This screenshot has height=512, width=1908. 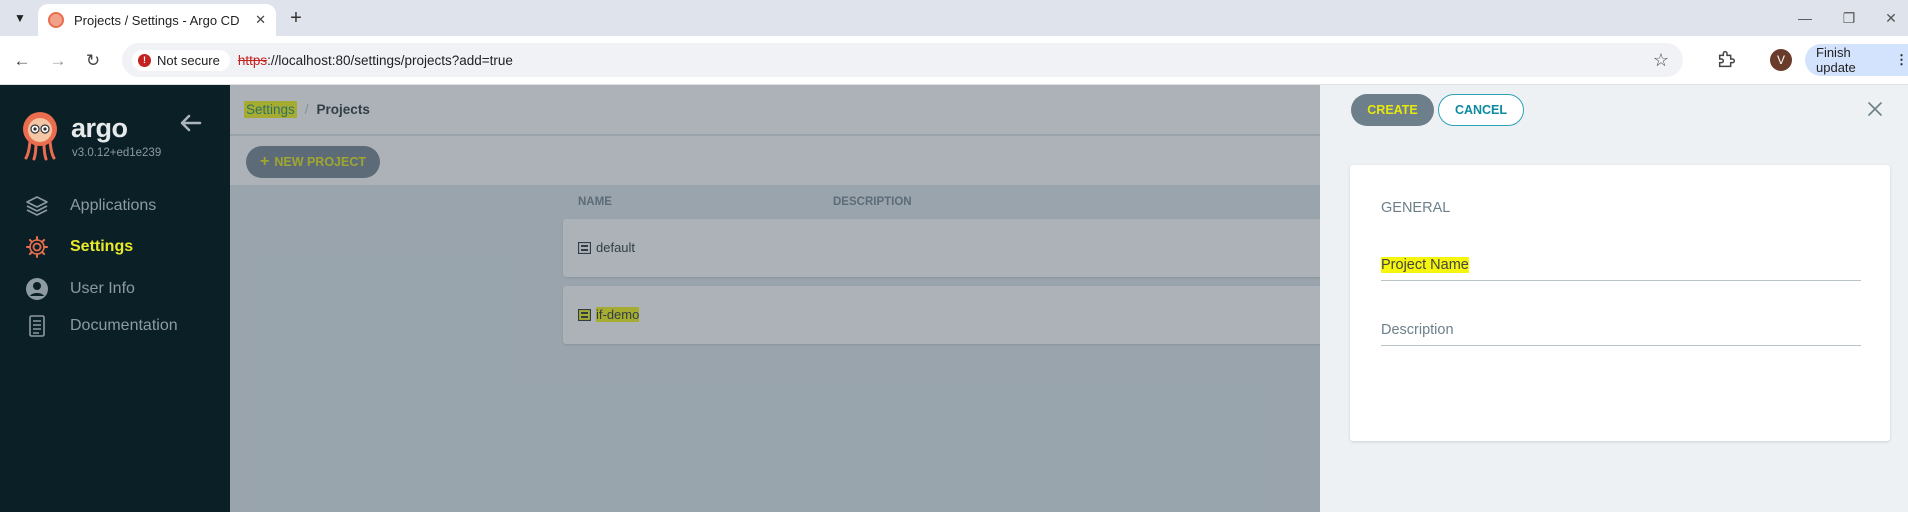 What do you see at coordinates (37, 247) in the screenshot?
I see `gear-icon` at bounding box center [37, 247].